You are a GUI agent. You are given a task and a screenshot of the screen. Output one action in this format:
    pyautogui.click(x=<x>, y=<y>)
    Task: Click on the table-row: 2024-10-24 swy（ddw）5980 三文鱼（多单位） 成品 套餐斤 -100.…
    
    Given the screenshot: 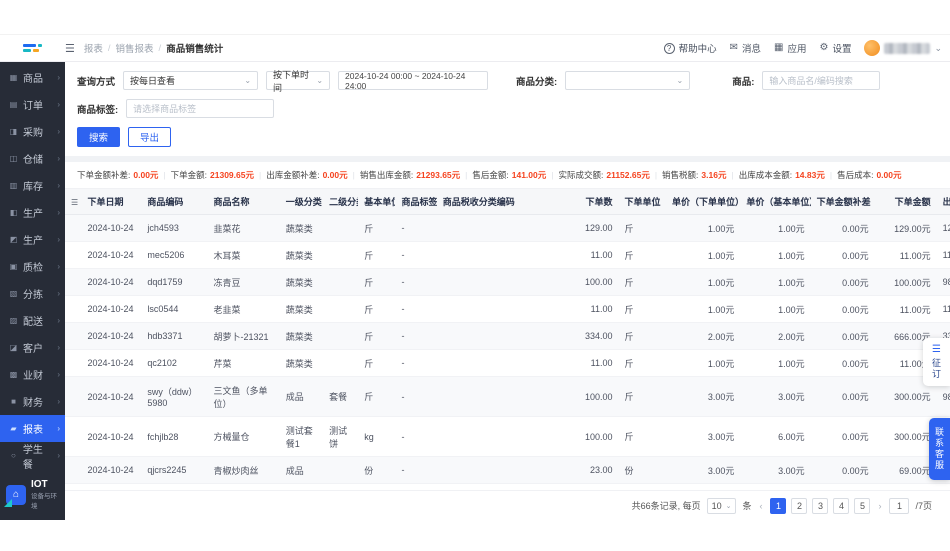 What is the action you would take?
    pyautogui.click(x=507, y=396)
    